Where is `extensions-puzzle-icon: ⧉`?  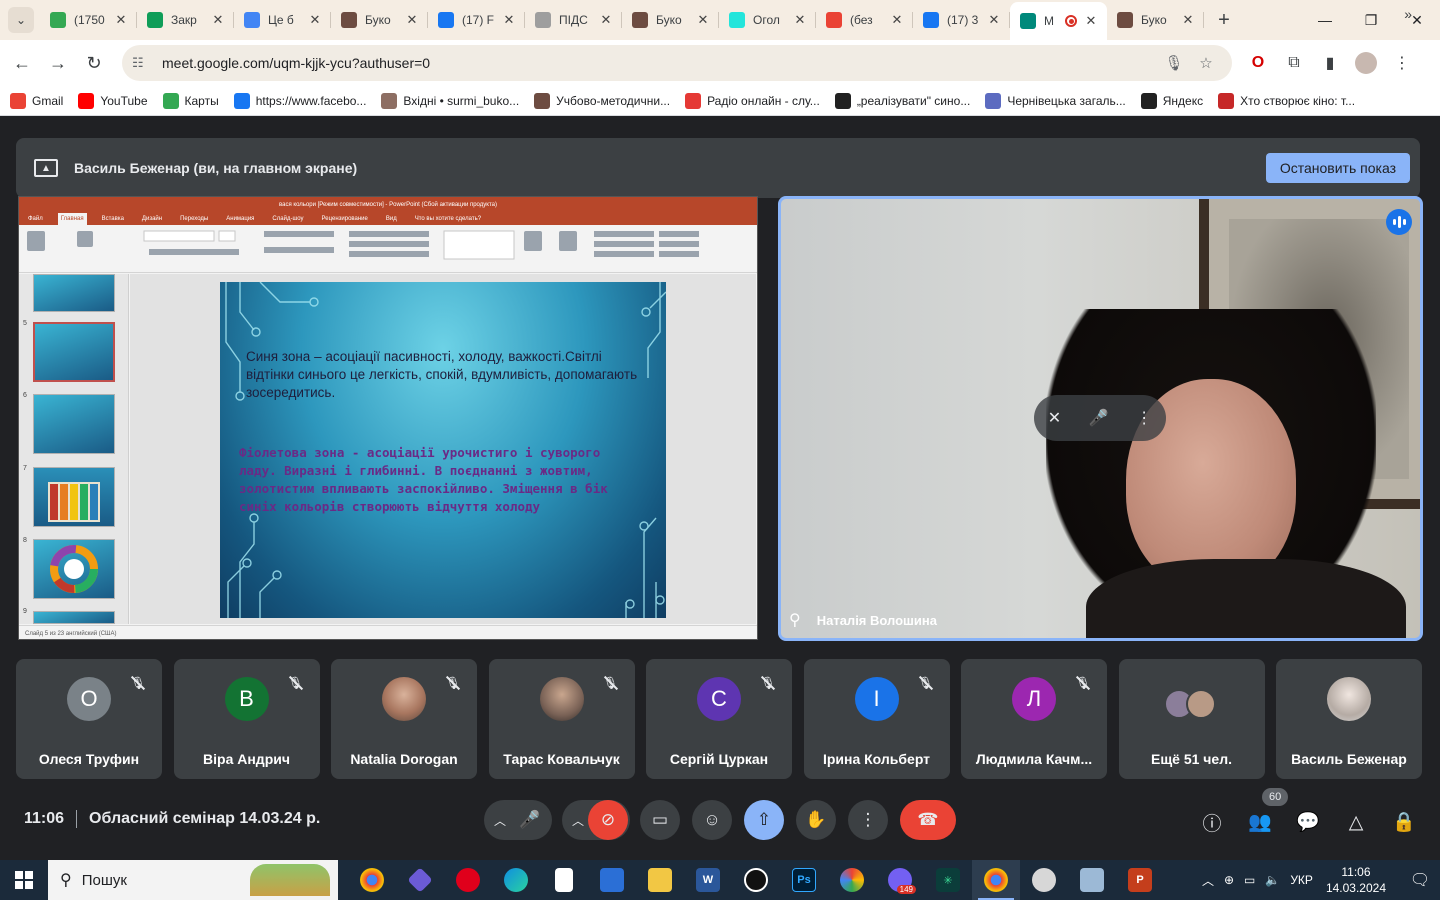 extensions-puzzle-icon: ⧉ is located at coordinates (1294, 63).